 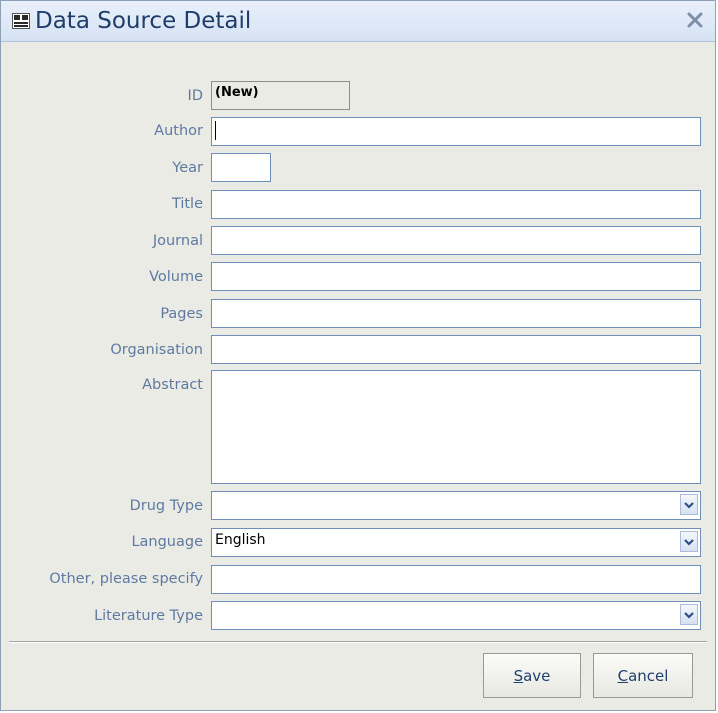 What do you see at coordinates (456, 131) in the screenshot?
I see `author-field` at bounding box center [456, 131].